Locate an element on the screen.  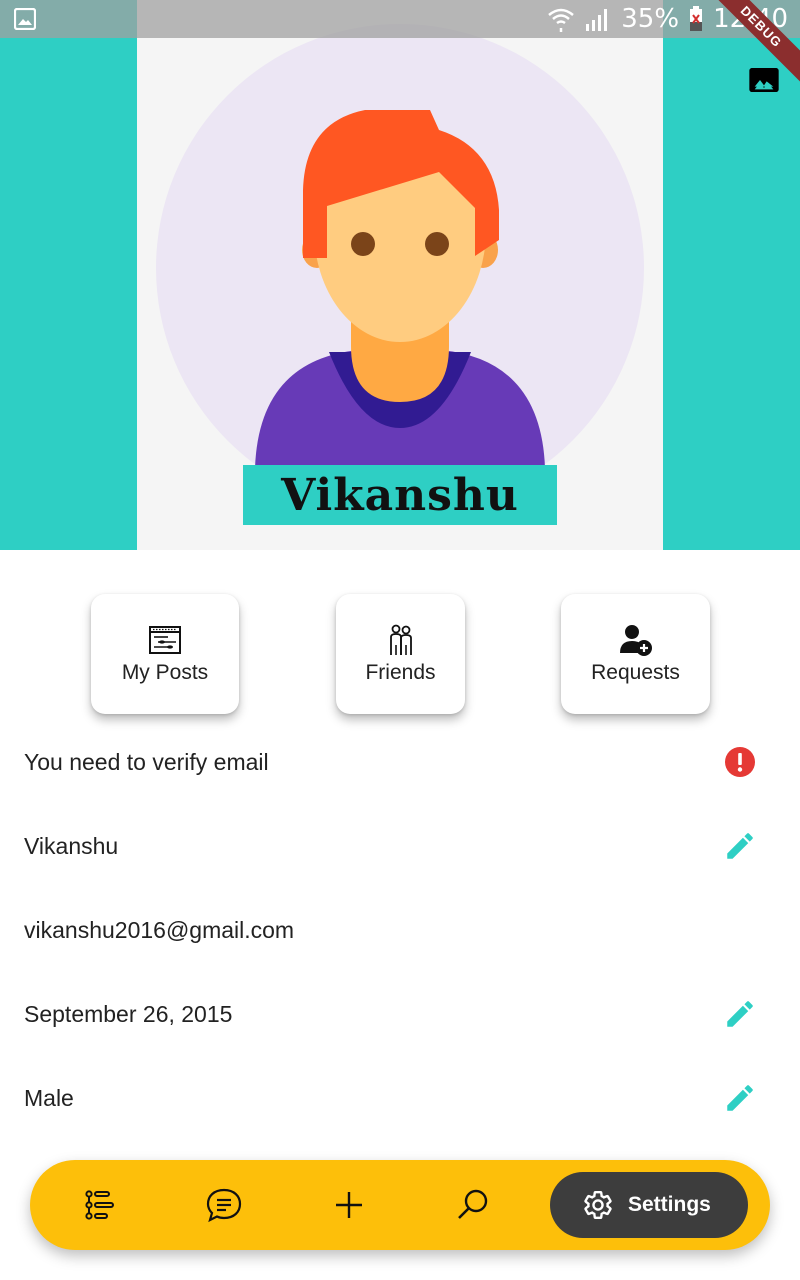
friends-button: Friends is located at coordinates (400, 654).